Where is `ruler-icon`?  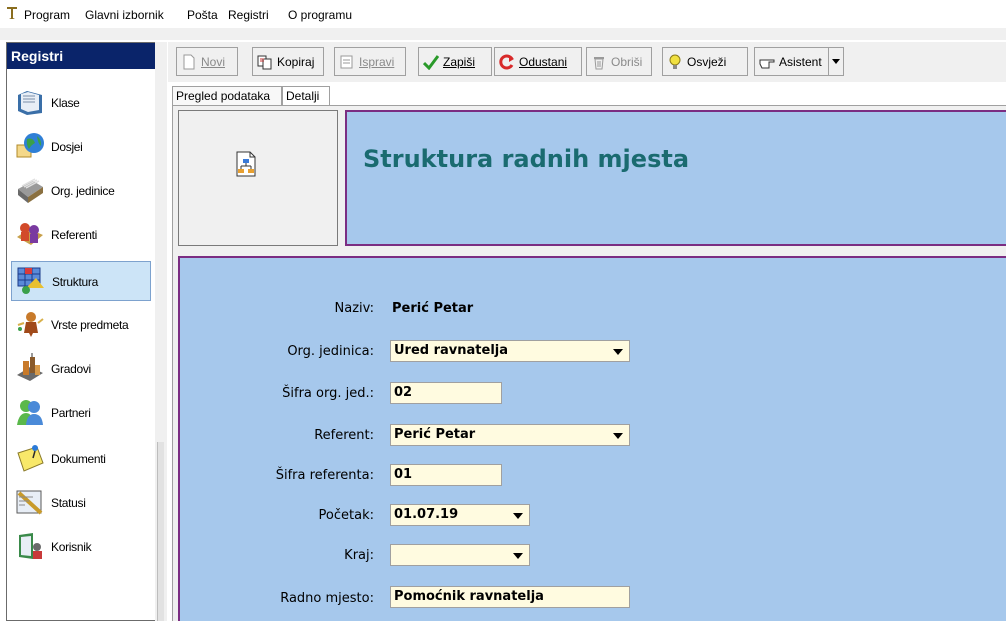 ruler-icon is located at coordinates (29, 502).